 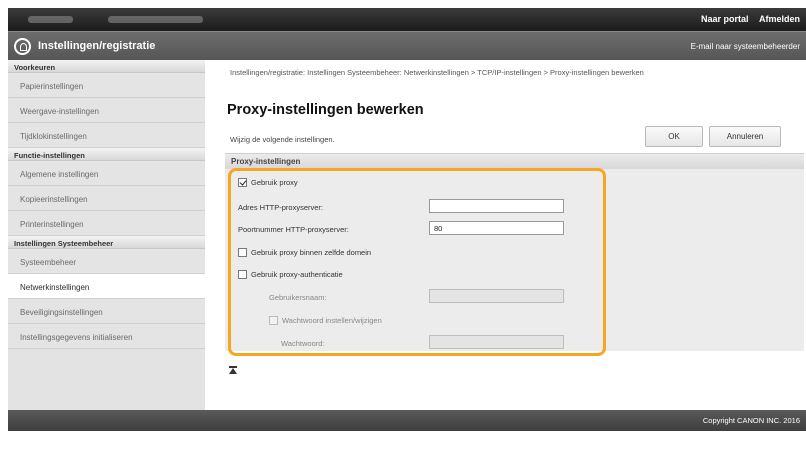 I want to click on sidebar-item-initialize-settings: Instellingsgegevens initialiseren, so click(x=106, y=336).